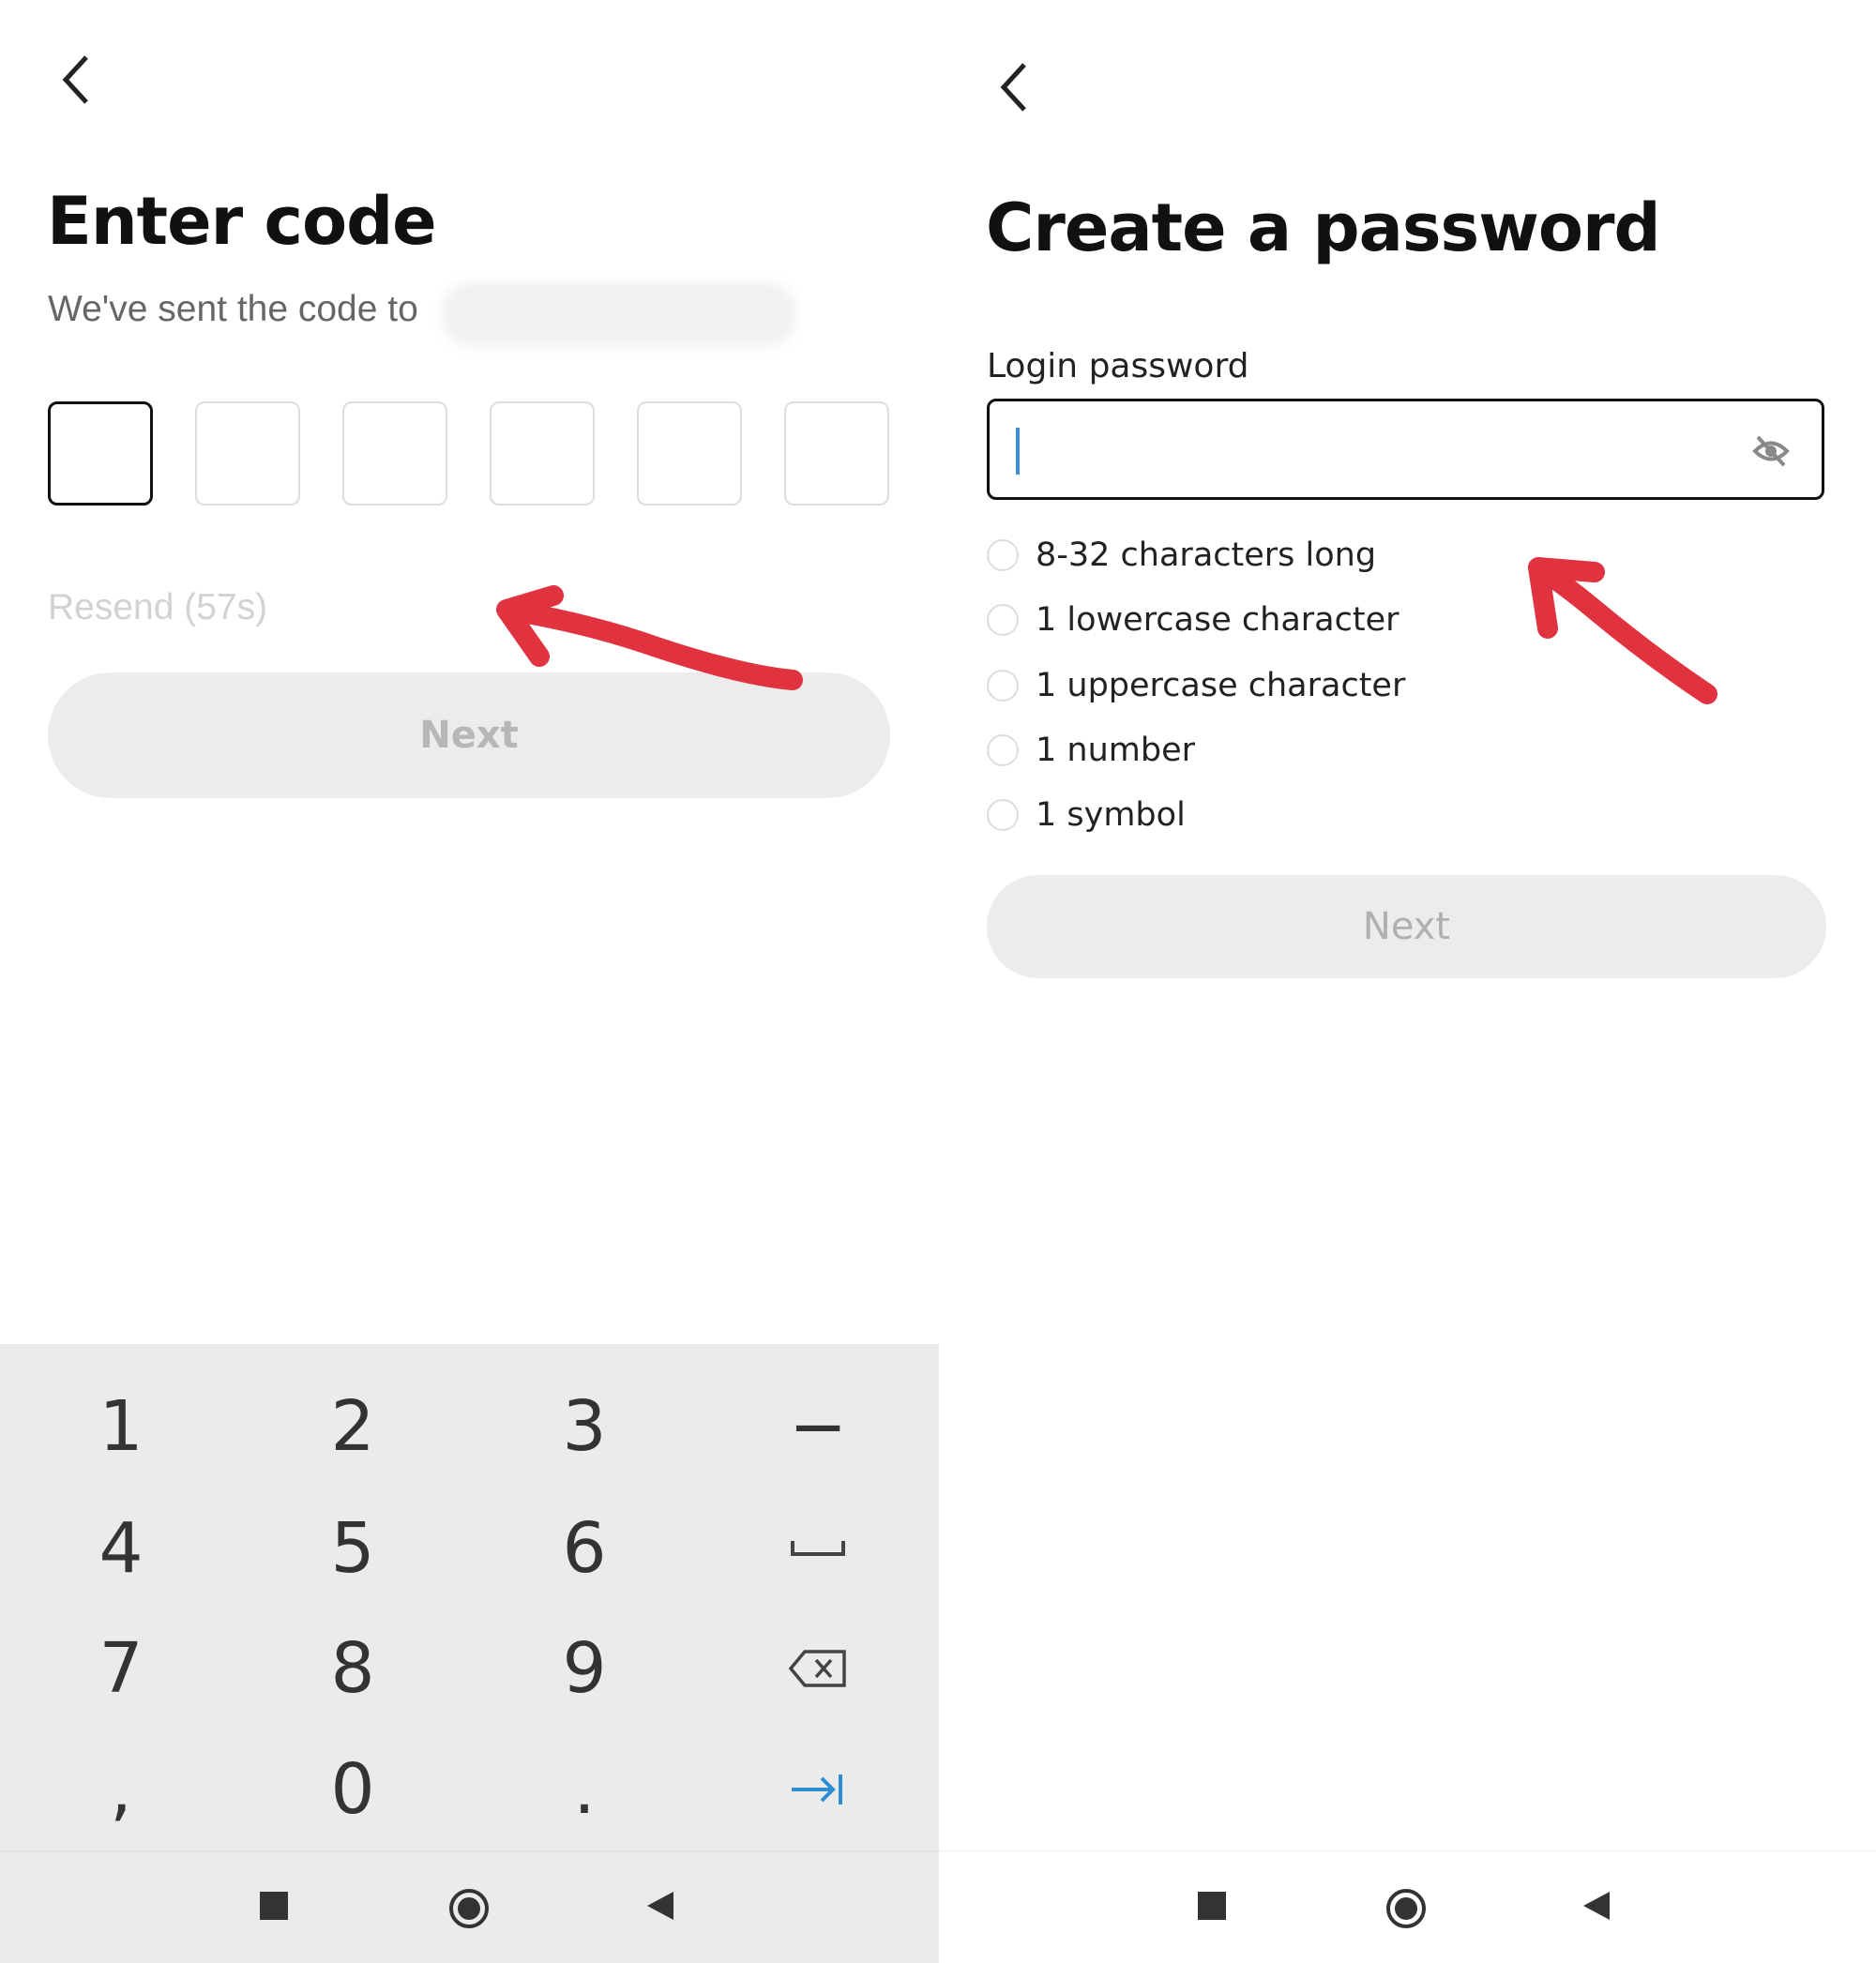 Image resolution: width=1876 pixels, height=1963 pixels. Describe the element at coordinates (1406, 926) in the screenshot. I see `next-button: Next` at that location.